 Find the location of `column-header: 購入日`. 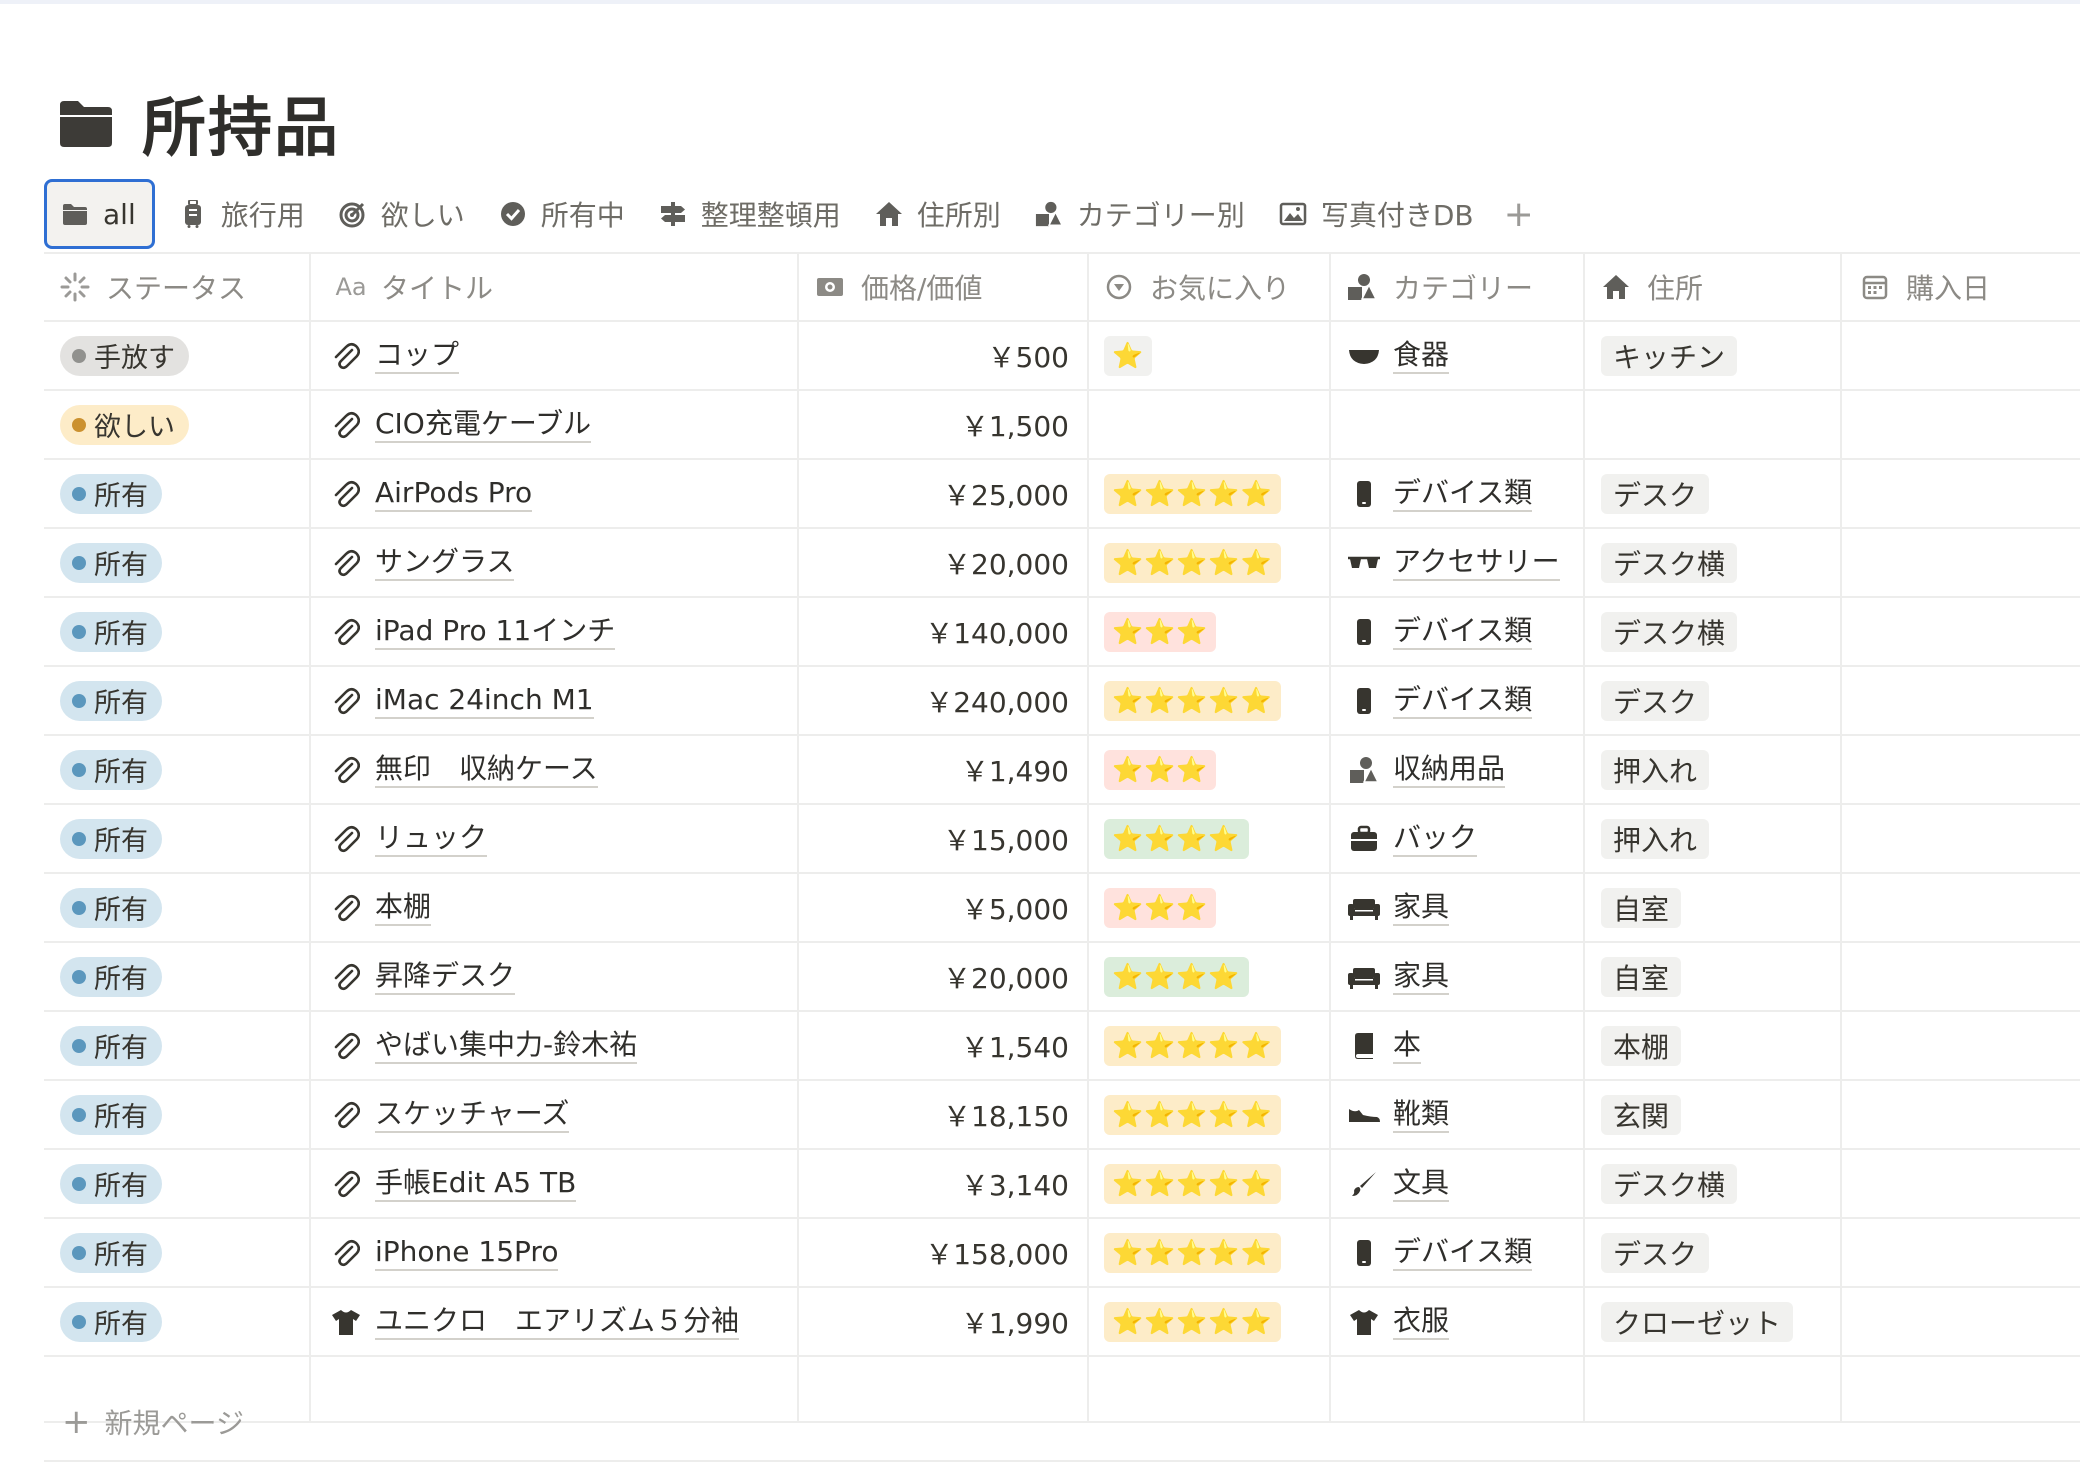

column-header: 購入日 is located at coordinates (1961, 287).